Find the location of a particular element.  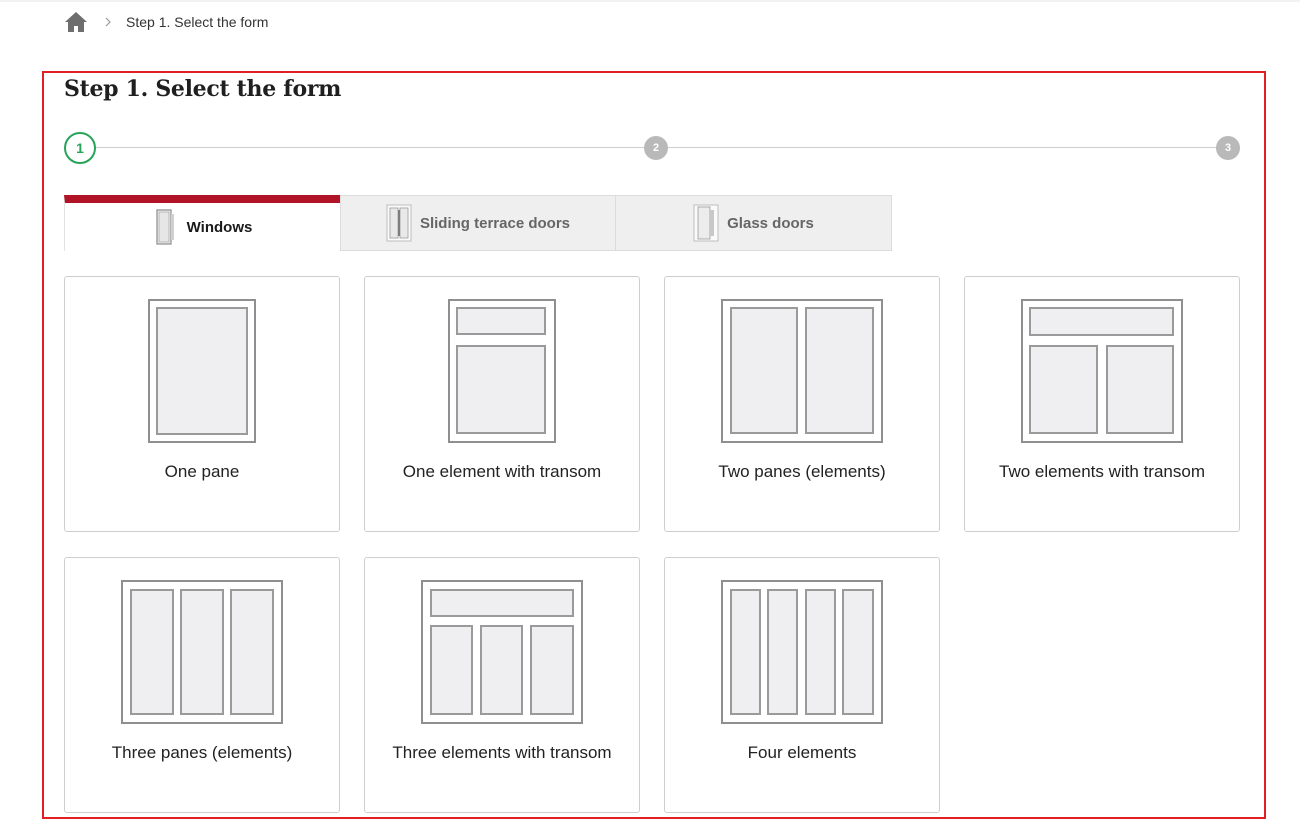

form-card-four-elements: Four elements is located at coordinates (802, 685).